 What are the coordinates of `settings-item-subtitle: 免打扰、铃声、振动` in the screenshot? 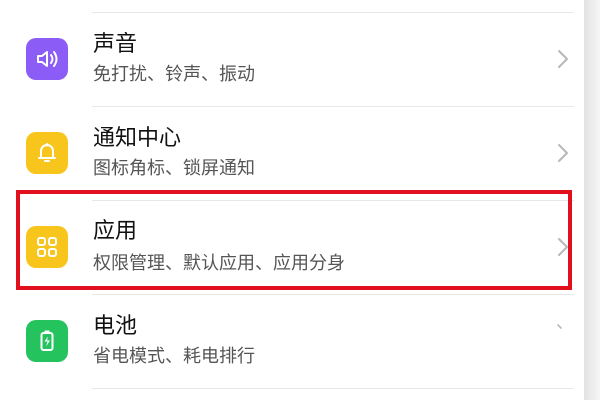 It's located at (174, 74).